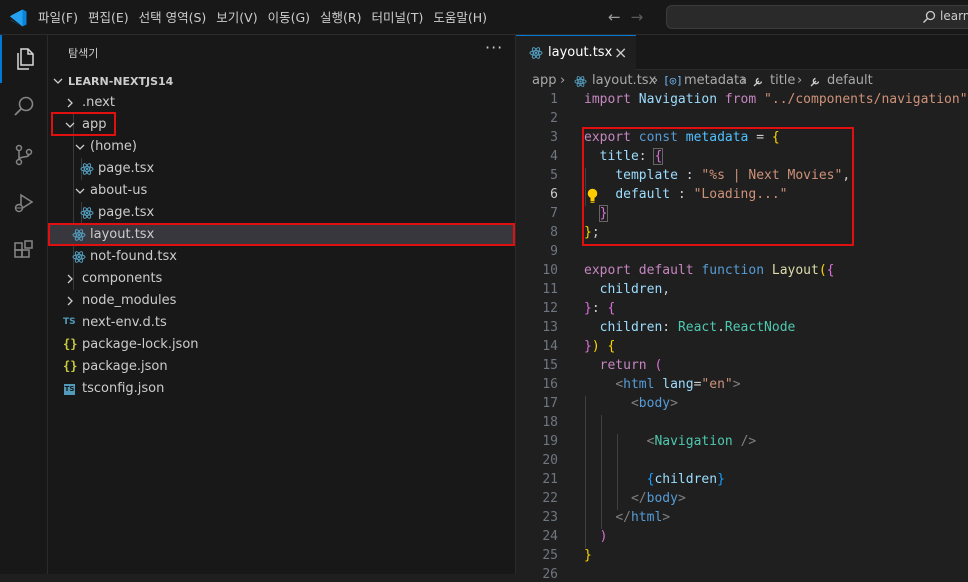  I want to click on explorer-activity, so click(24, 59).